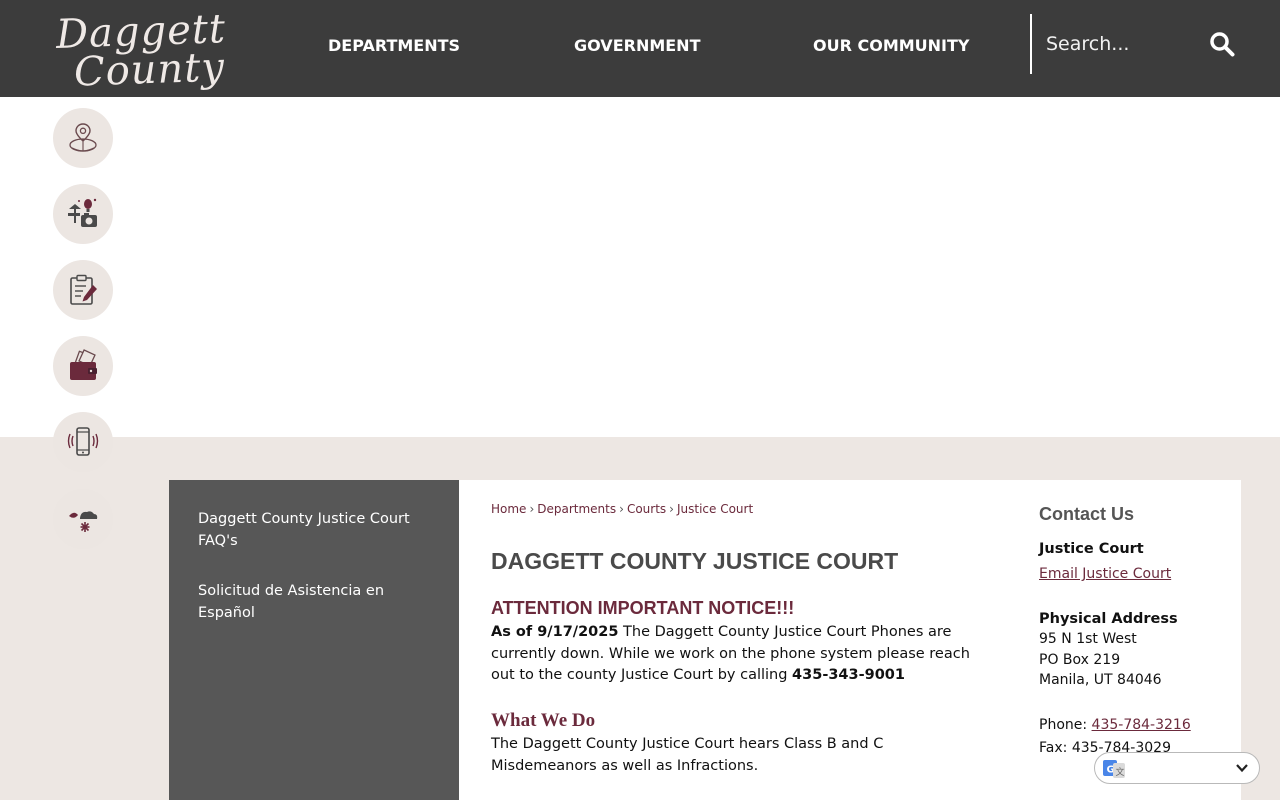  What do you see at coordinates (1088, 639) in the screenshot?
I see `address-line-1: 95 N 1st West` at bounding box center [1088, 639].